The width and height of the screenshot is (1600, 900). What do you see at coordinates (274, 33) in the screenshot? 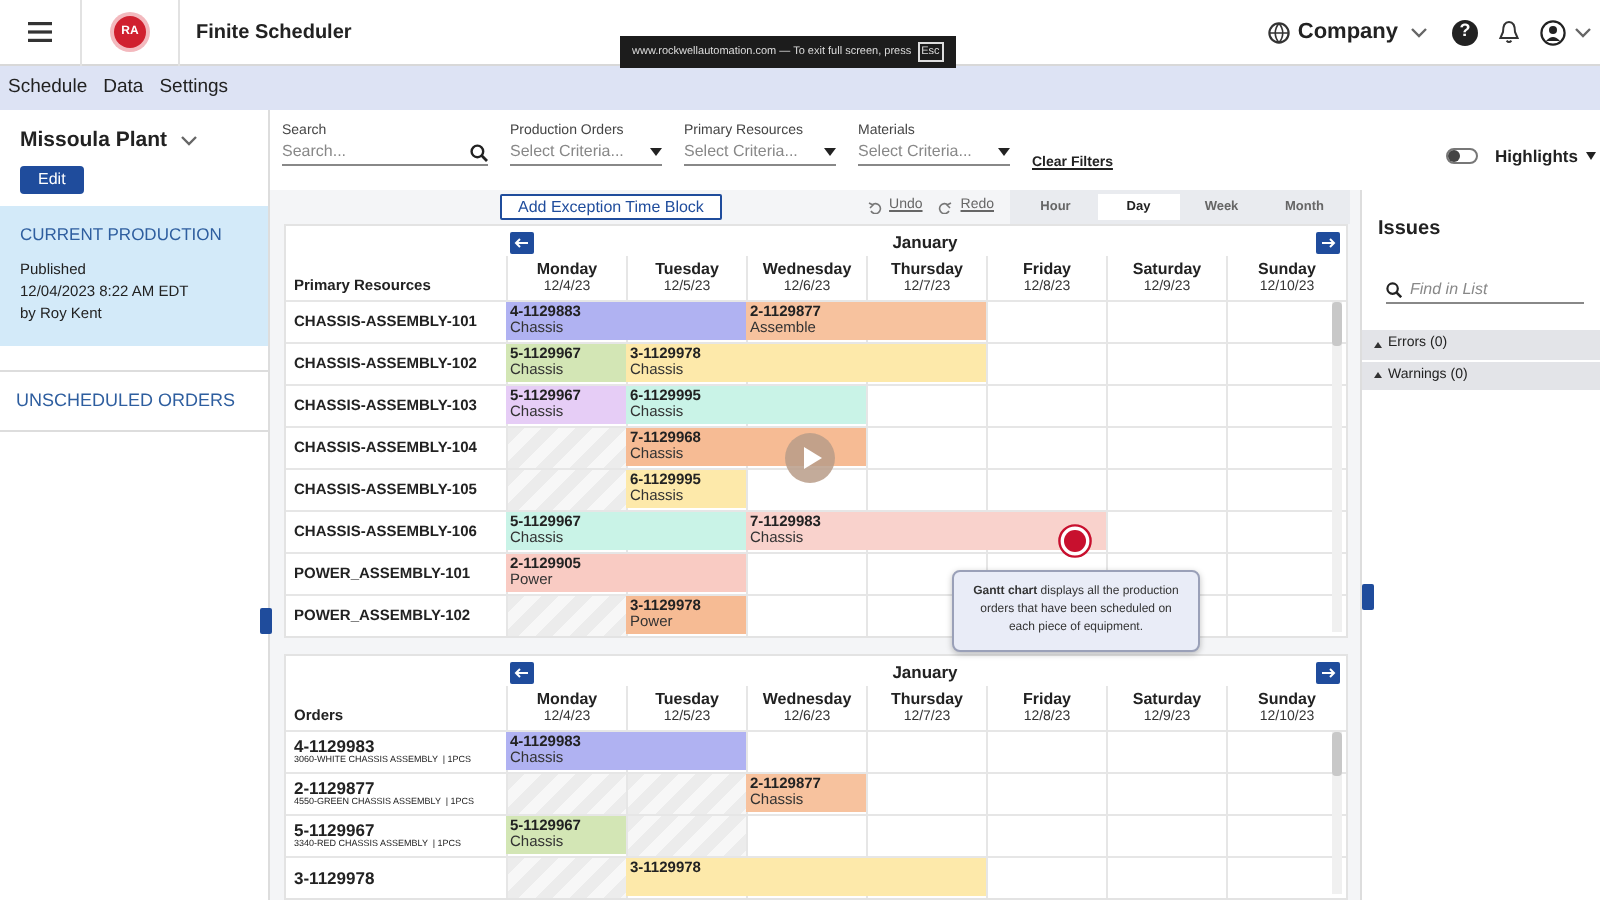
I see `app-title: Finite Scheduler` at bounding box center [274, 33].